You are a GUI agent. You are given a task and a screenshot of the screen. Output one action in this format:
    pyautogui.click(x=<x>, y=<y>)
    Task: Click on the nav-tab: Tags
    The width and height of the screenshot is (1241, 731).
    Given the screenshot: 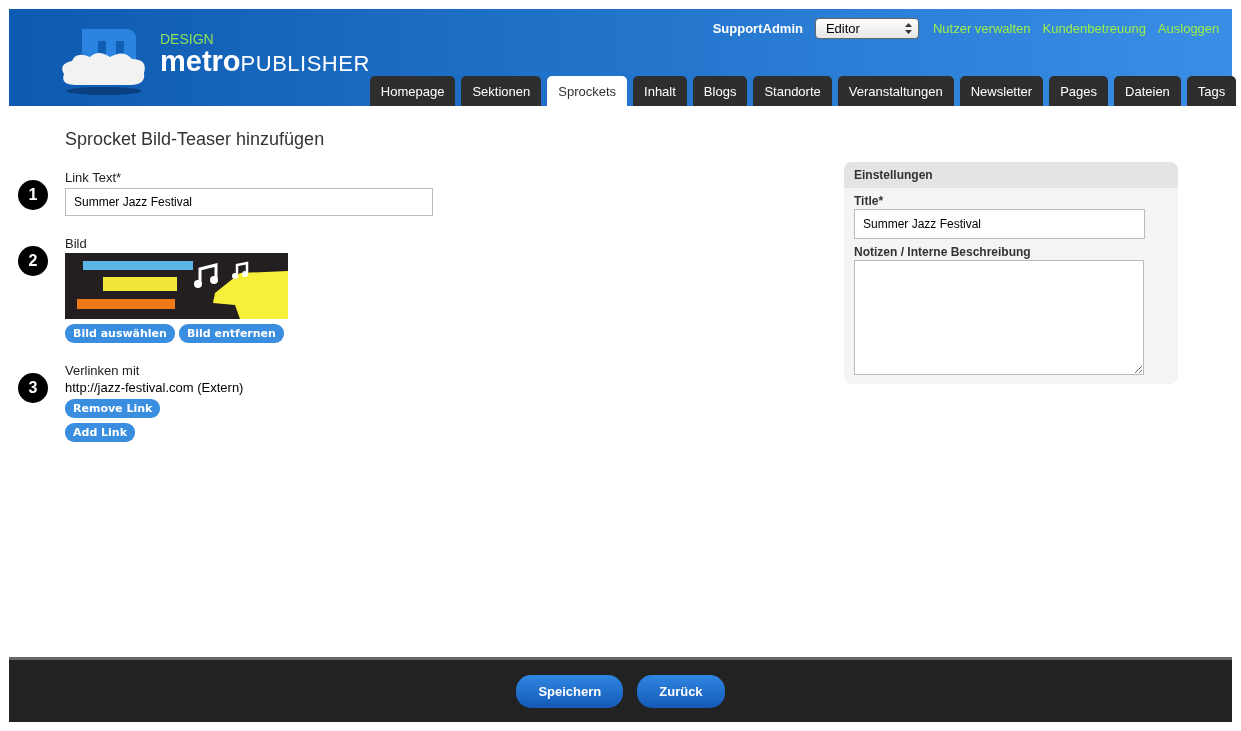 What is the action you would take?
    pyautogui.click(x=1211, y=91)
    